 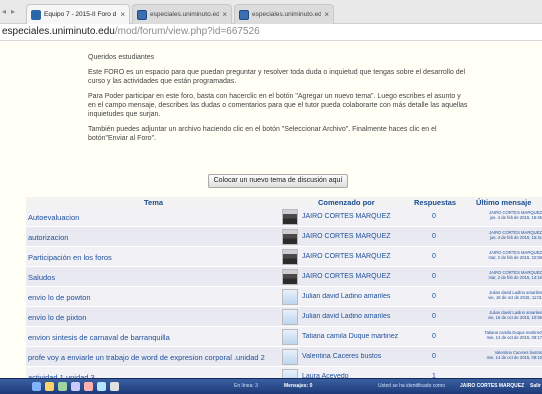 I want to click on dock-icon-group, so click(x=75, y=386).